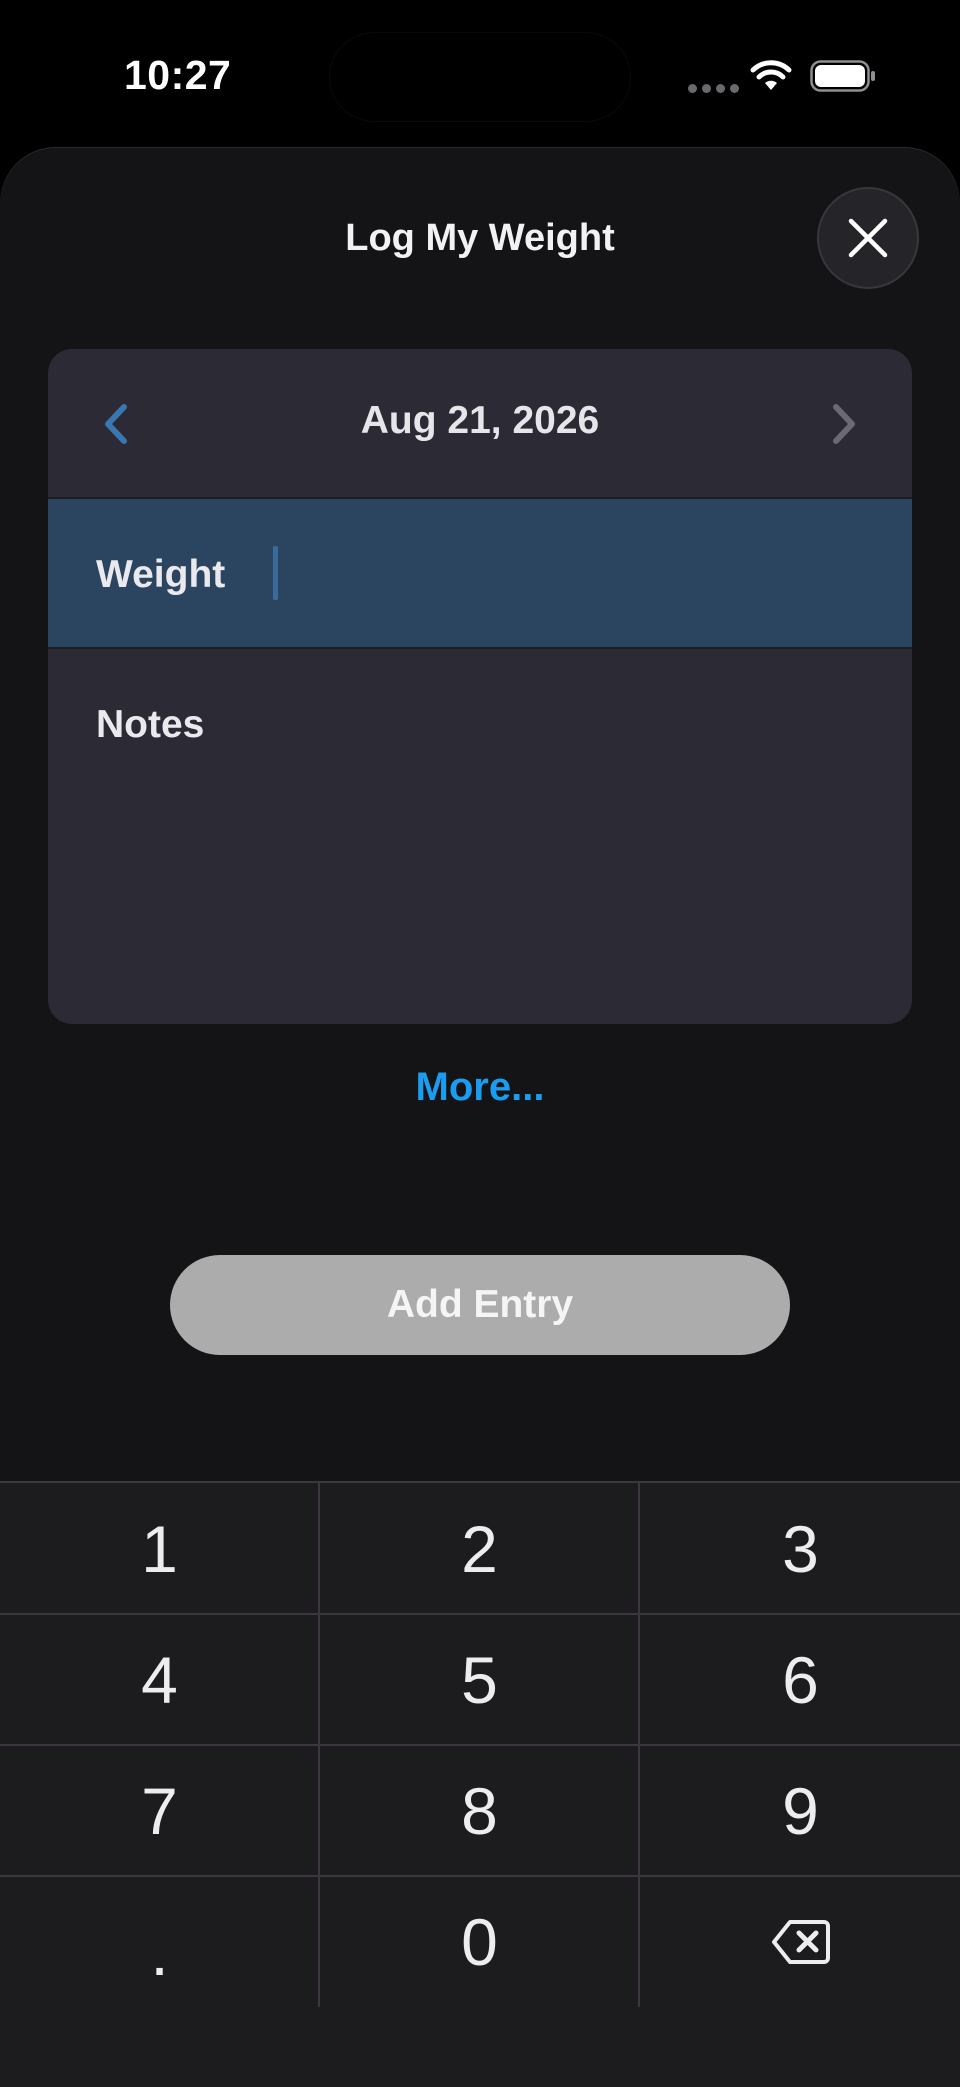 This screenshot has width=960, height=2087. I want to click on key-0: 0, so click(479, 1941).